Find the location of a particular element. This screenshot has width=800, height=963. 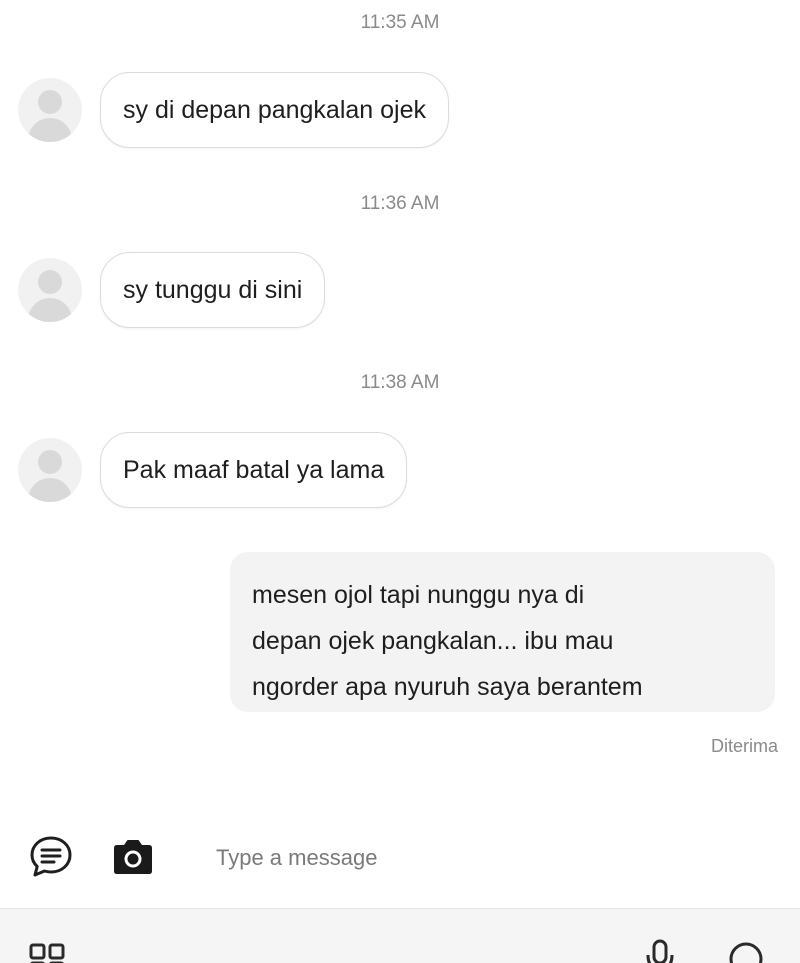

incoming-message-text: sy di depan pangkalan ojek is located at coordinates (275, 109).